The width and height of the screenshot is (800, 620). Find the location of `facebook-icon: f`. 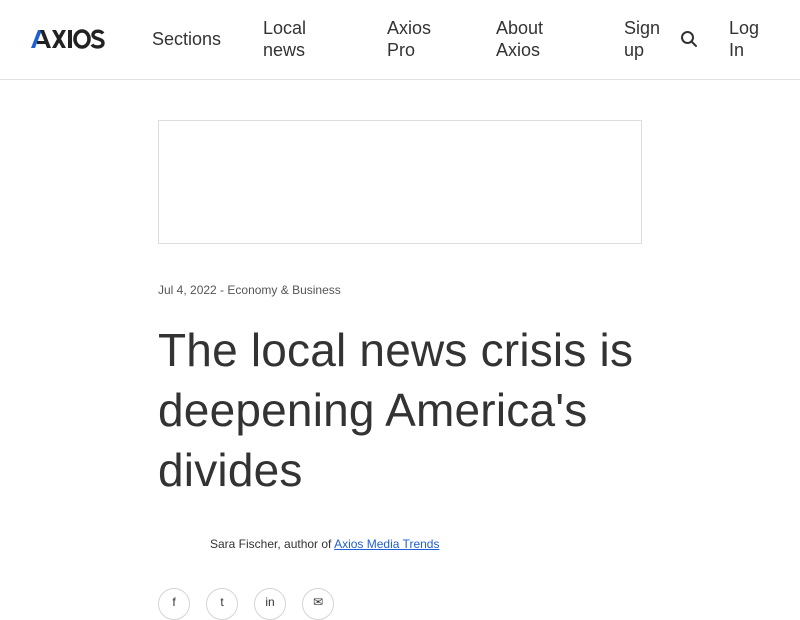

facebook-icon: f is located at coordinates (174, 602).